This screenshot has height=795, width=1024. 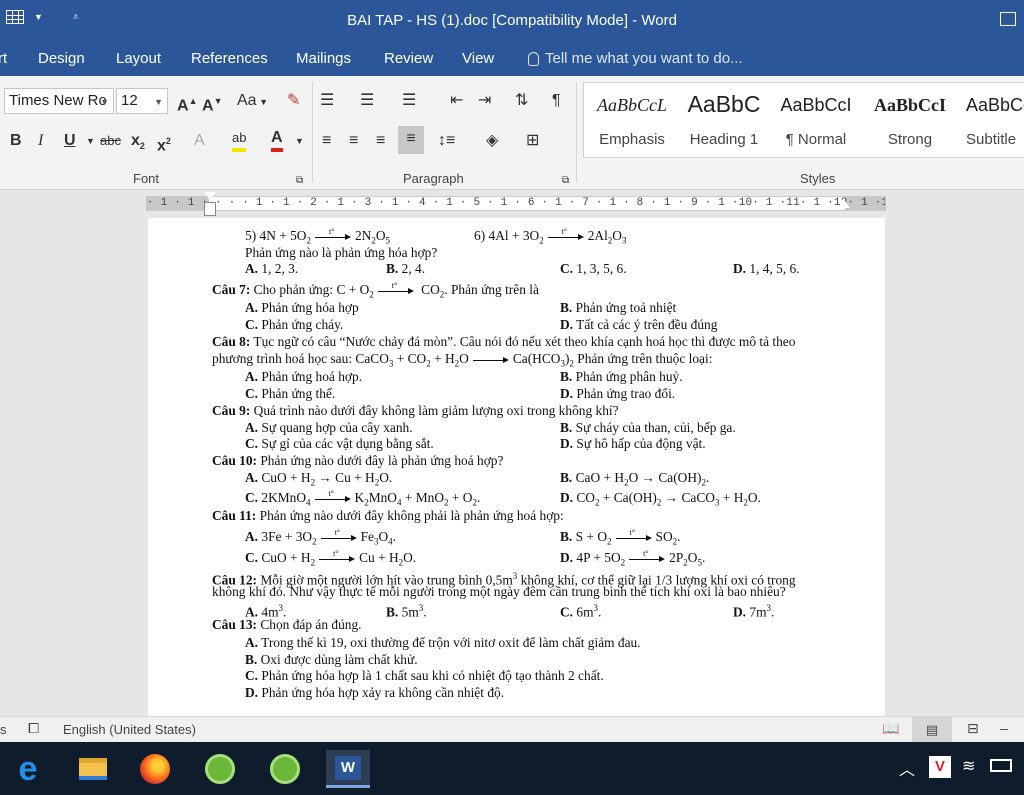 What do you see at coordinates (556, 101) in the screenshot?
I see `show-formatting-marks-icon: ¶` at bounding box center [556, 101].